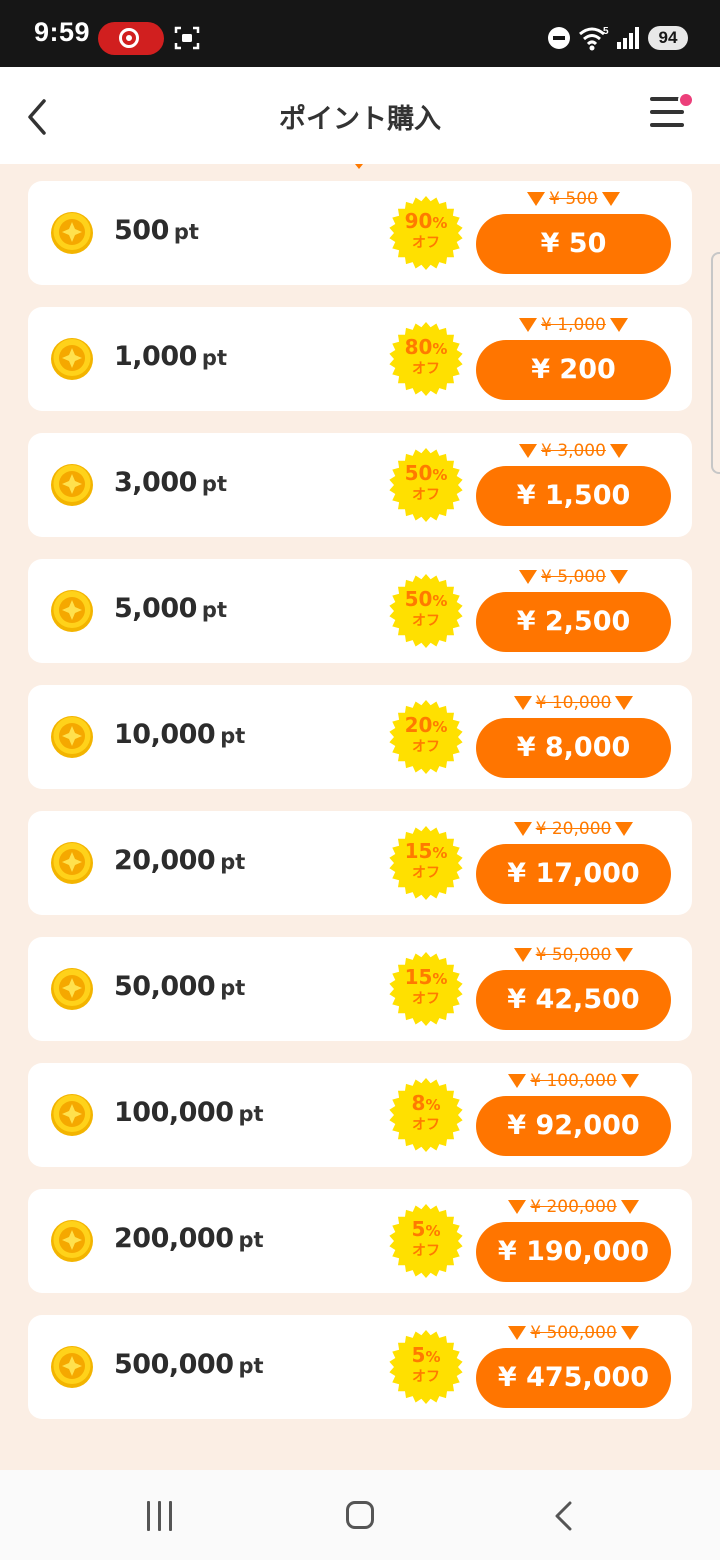 This screenshot has height=1560, width=720. Describe the element at coordinates (418, 851) in the screenshot. I see `discount-value: 15` at that location.